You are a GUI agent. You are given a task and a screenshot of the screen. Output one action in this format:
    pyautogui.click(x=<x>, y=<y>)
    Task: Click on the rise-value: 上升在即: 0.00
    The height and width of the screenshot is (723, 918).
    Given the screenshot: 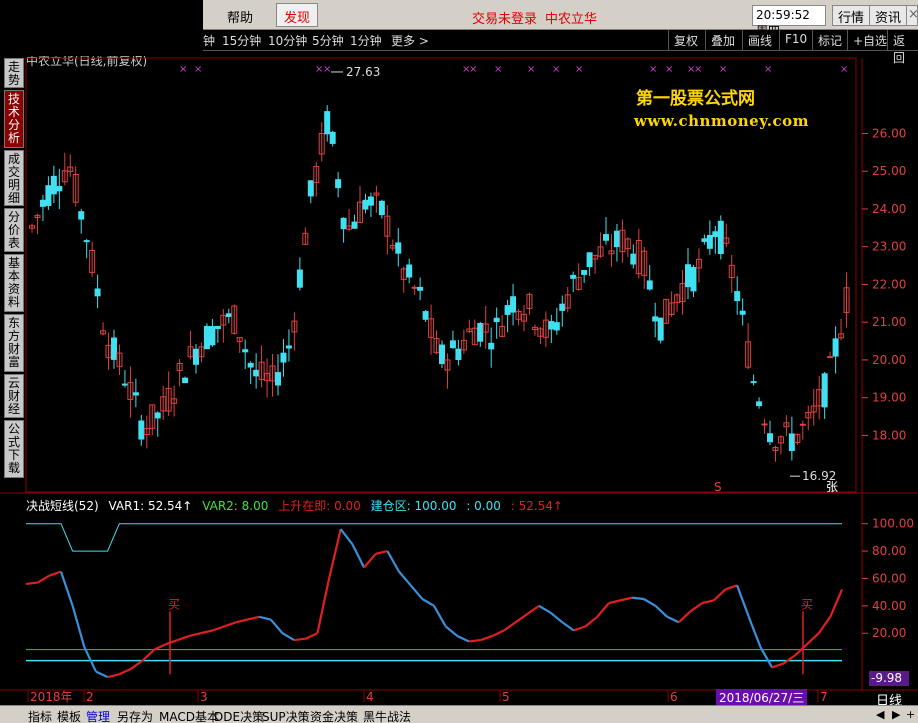 What is the action you would take?
    pyautogui.click(x=319, y=506)
    